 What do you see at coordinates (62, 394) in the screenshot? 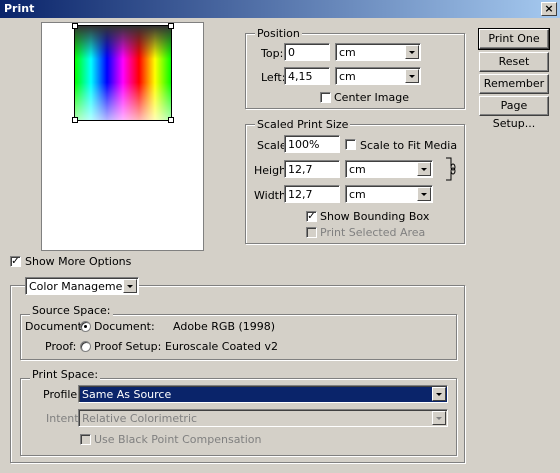
I see `profile-label: Profile:` at bounding box center [62, 394].